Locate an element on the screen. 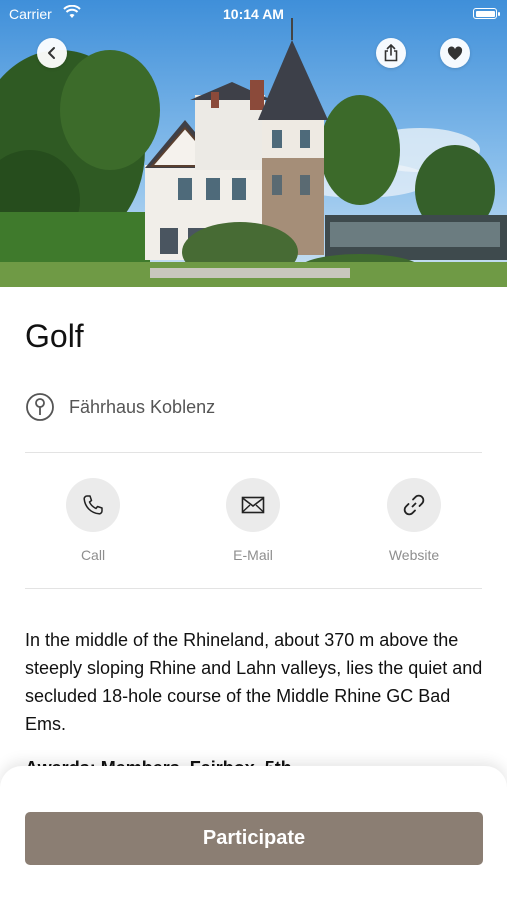 The image size is (507, 900). battery-icon is located at coordinates (486, 13).